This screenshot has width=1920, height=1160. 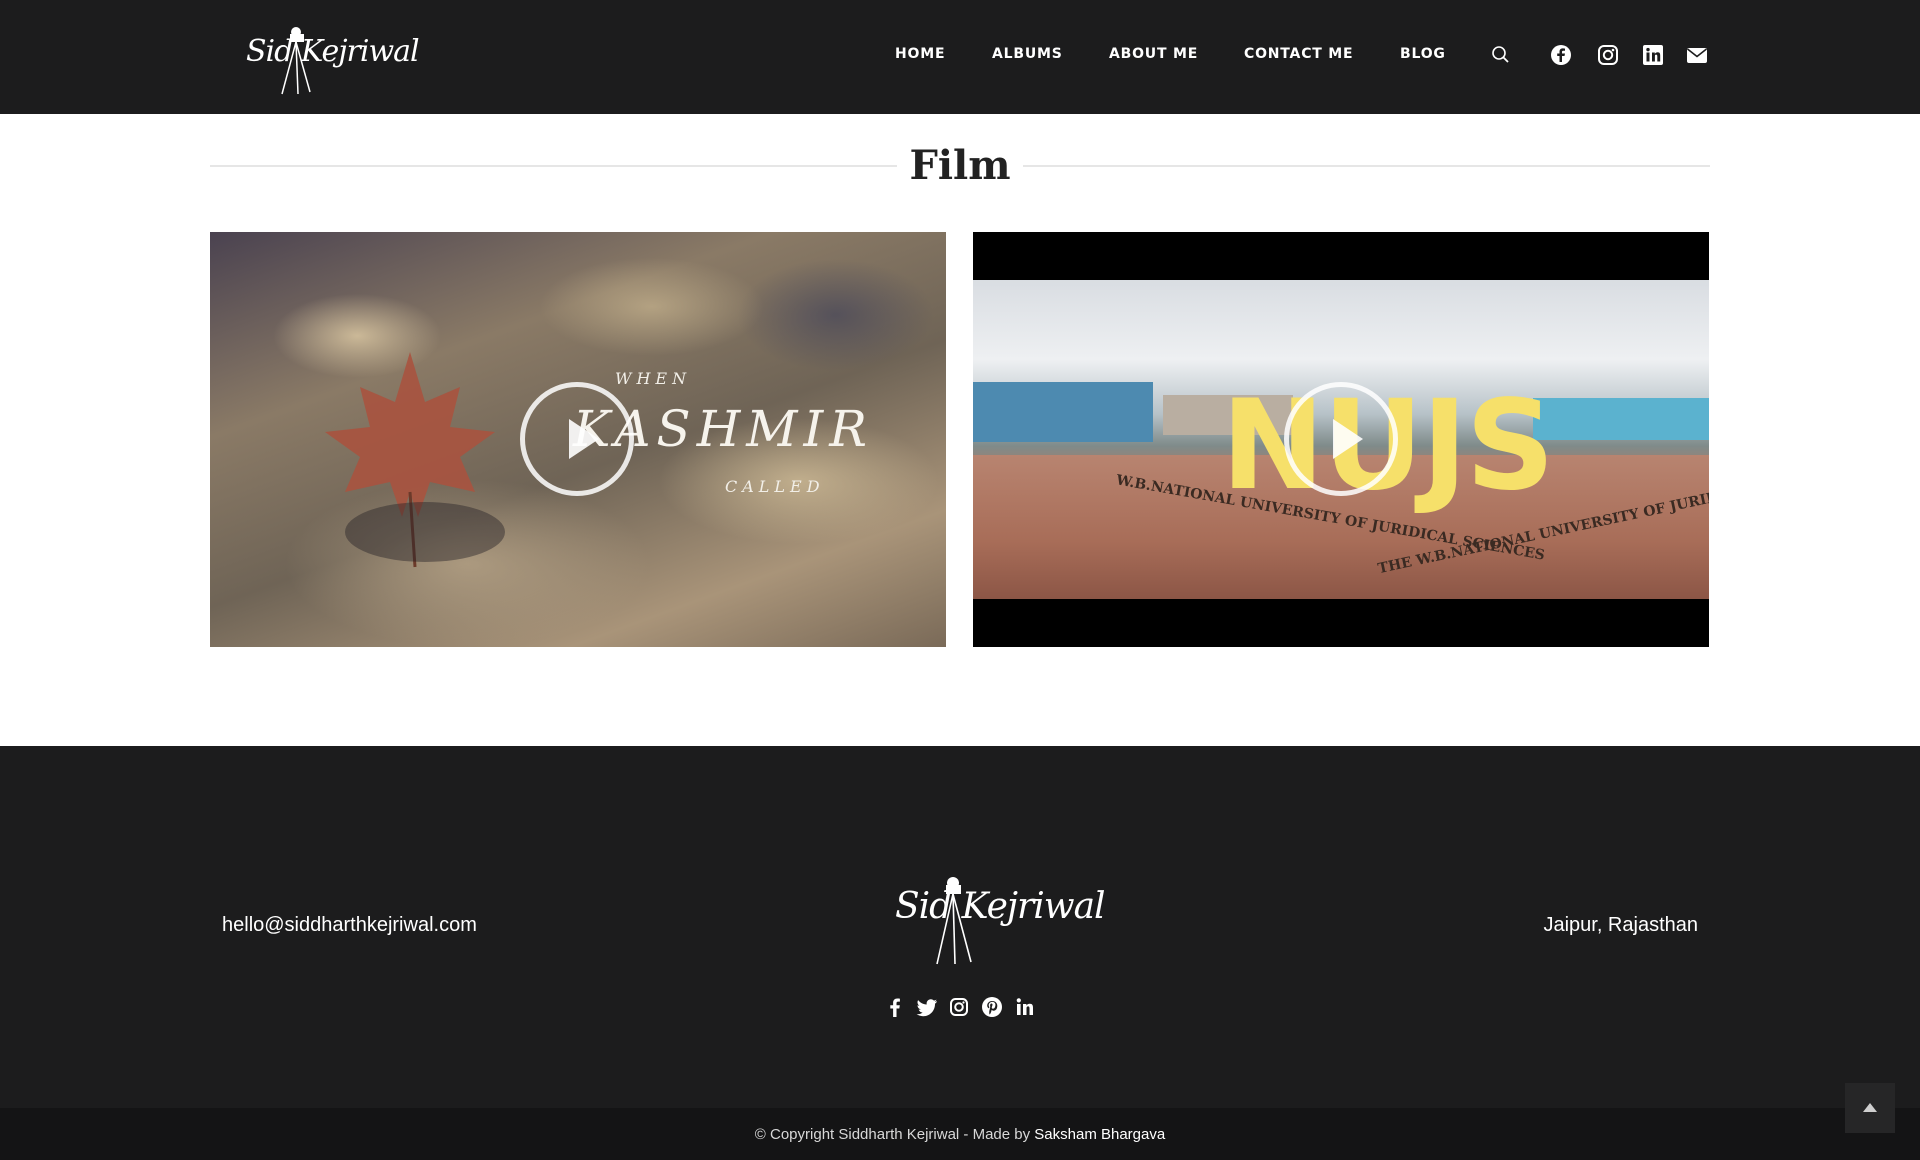 I want to click on site-logo: Sid Kejriwal, so click(x=333, y=60).